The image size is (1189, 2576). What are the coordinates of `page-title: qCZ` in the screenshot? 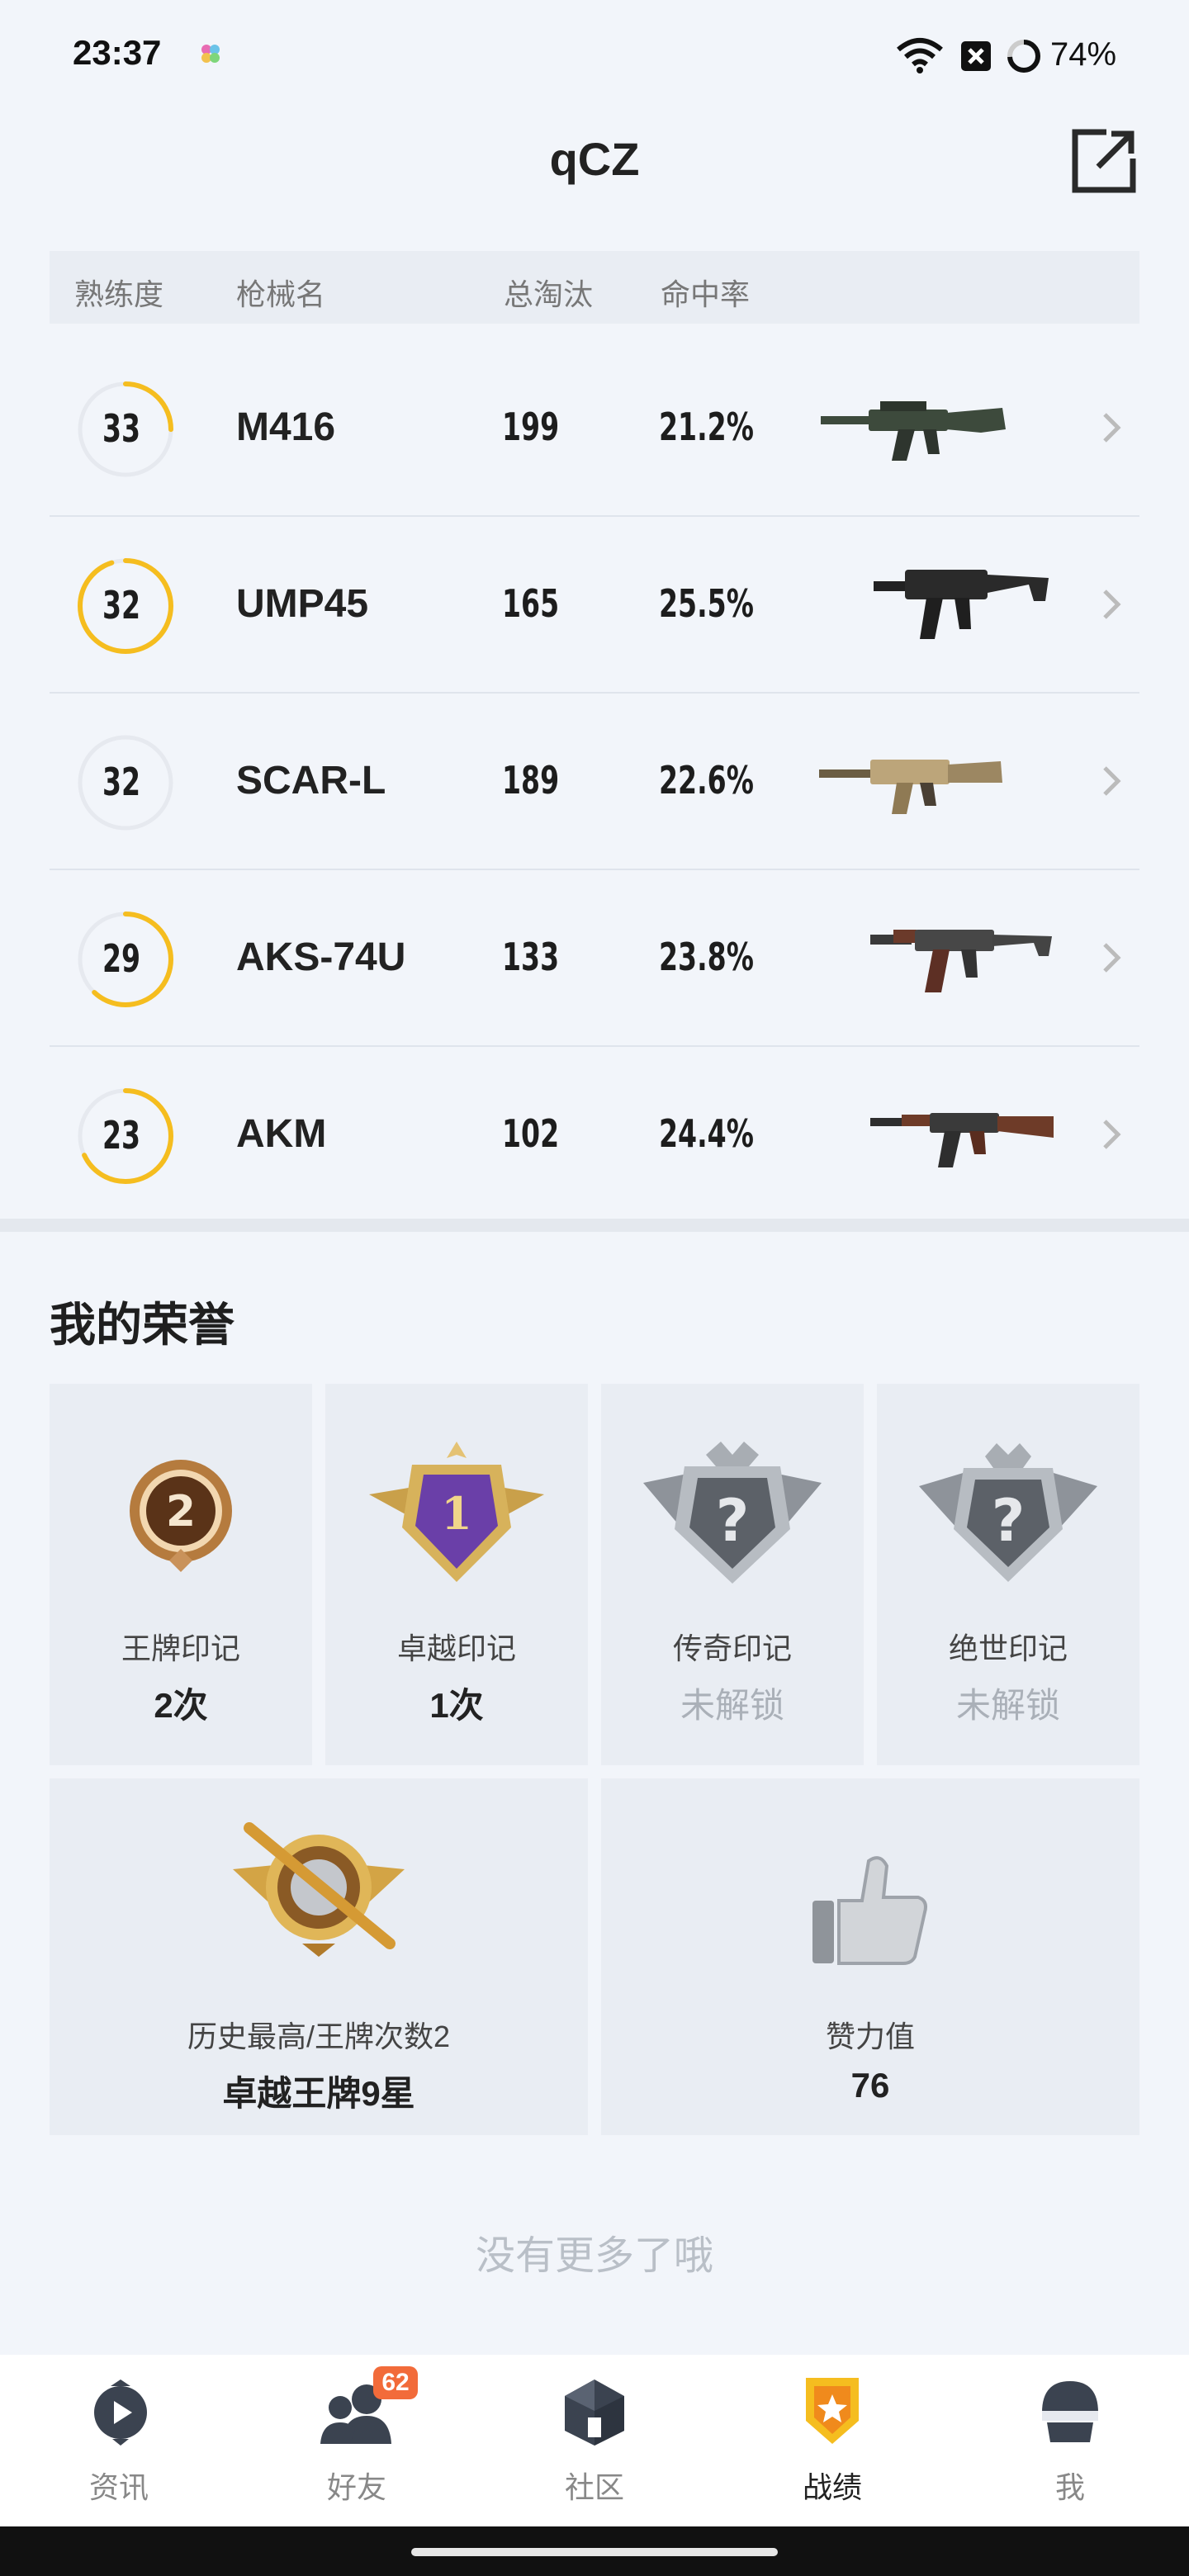 It's located at (594, 159).